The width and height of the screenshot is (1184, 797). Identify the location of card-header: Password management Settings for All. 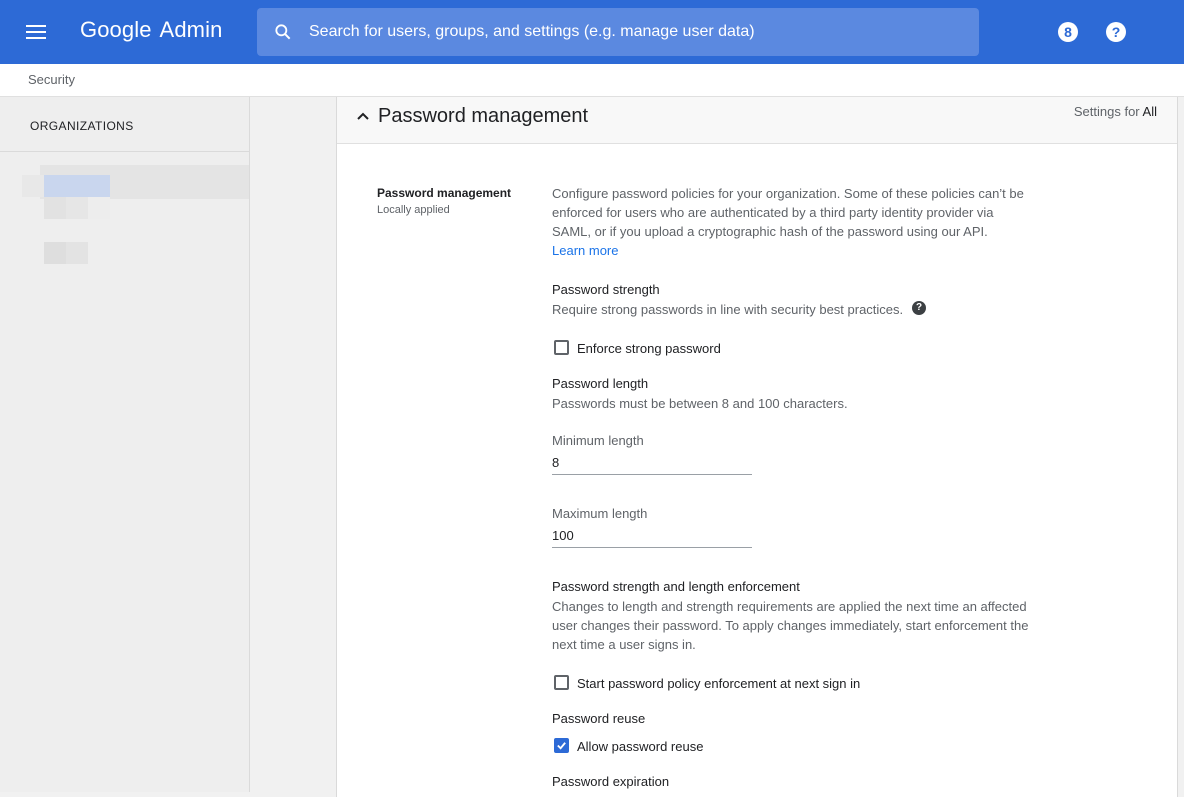
(757, 120).